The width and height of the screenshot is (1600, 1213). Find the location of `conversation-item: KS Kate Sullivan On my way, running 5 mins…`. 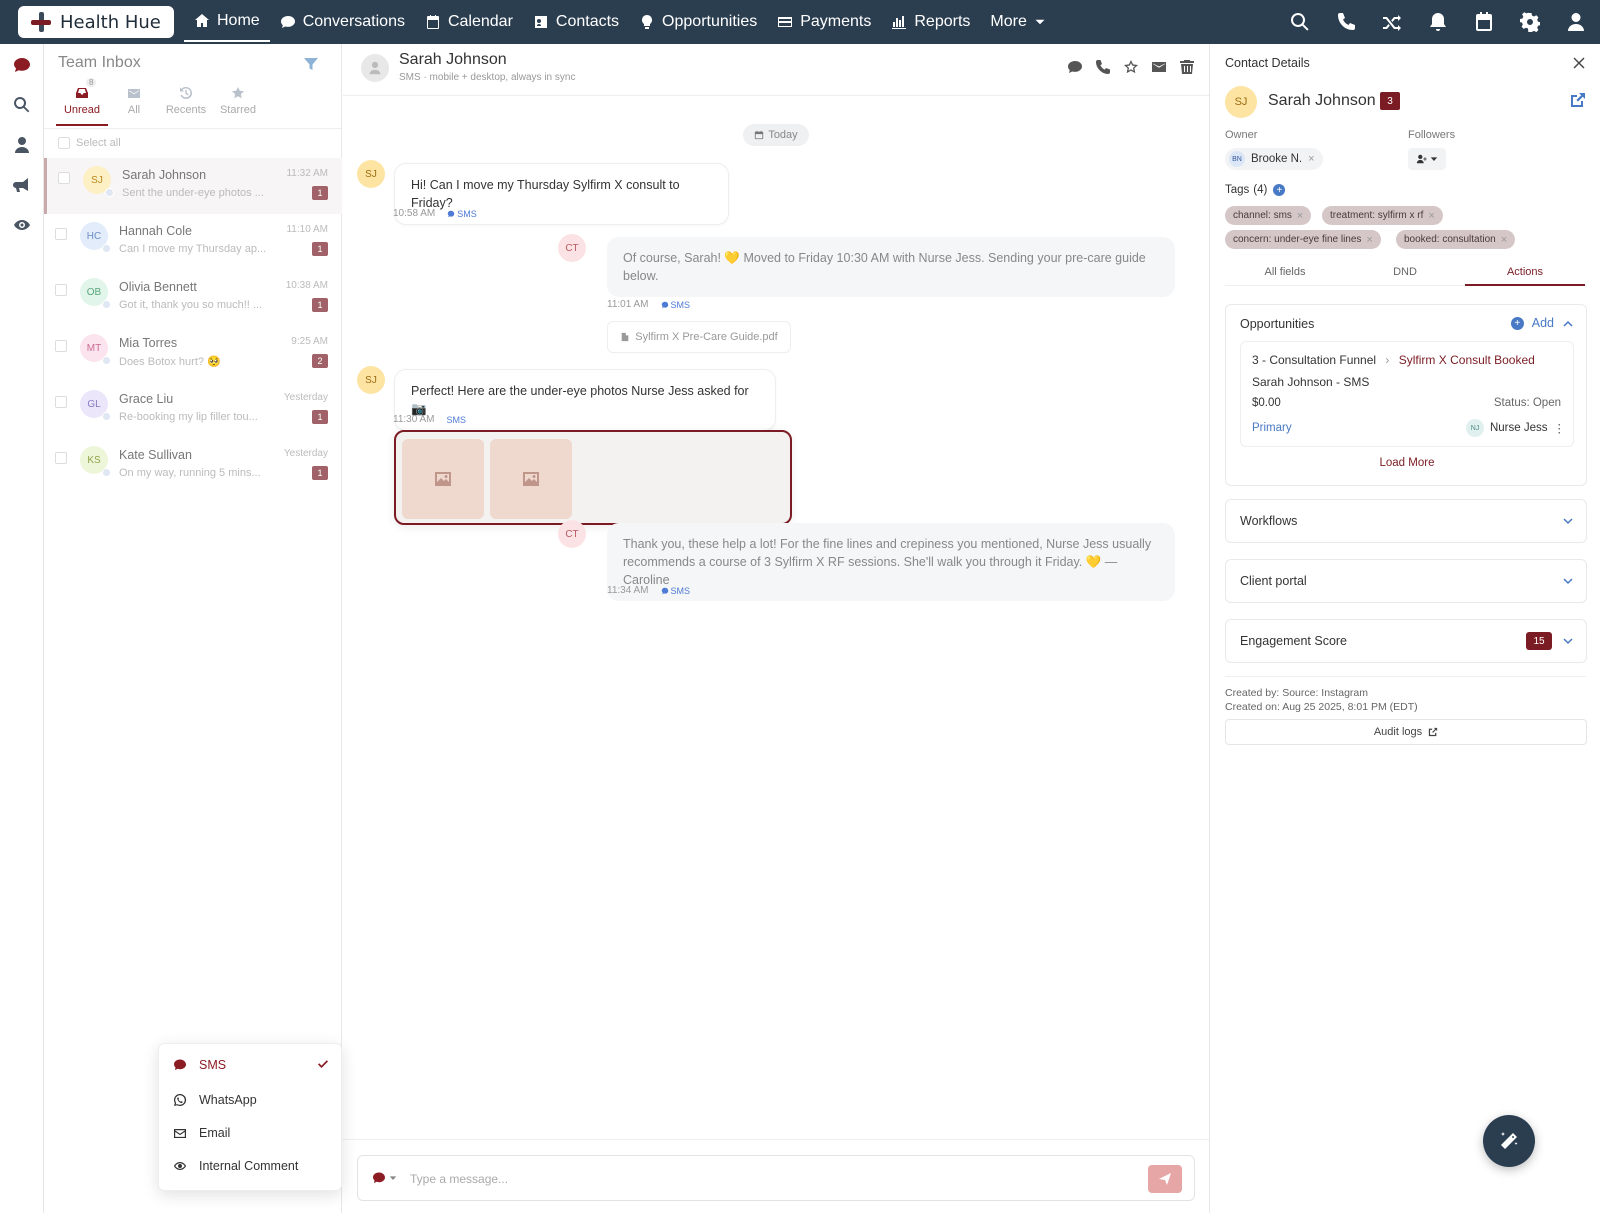

conversation-item: KS Kate Sullivan On my way, running 5 mins… is located at coordinates (193, 466).